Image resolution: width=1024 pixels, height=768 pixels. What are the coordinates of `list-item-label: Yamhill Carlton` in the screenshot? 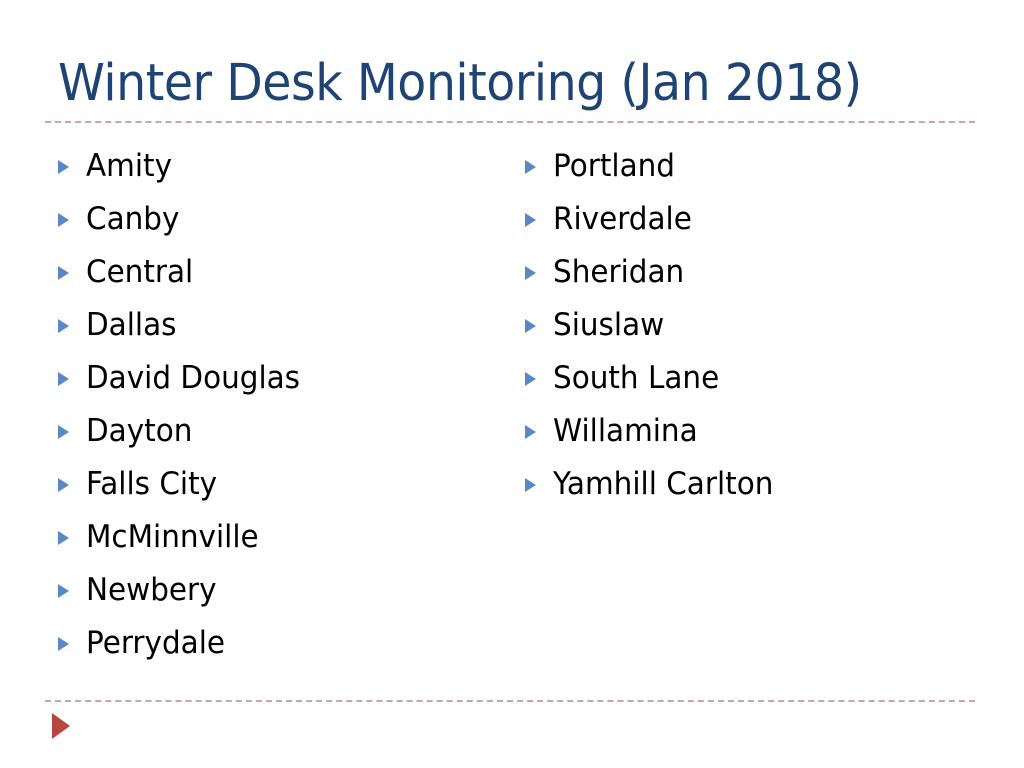 It's located at (663, 484).